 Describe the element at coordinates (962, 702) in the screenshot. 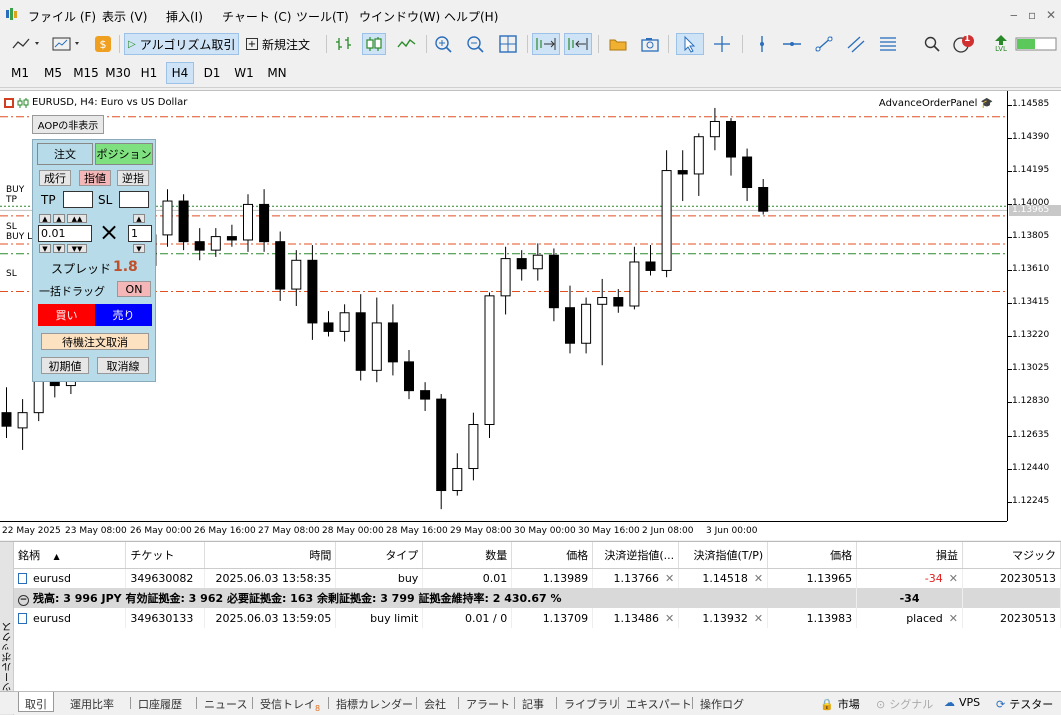

I see `vps-button: ☁ VPS` at that location.